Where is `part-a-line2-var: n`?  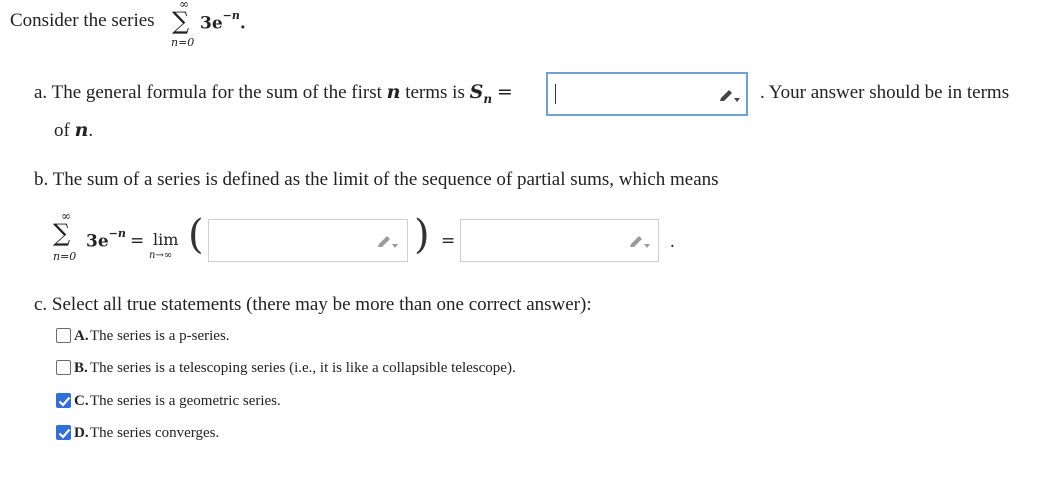 part-a-line2-var: n is located at coordinates (81, 130).